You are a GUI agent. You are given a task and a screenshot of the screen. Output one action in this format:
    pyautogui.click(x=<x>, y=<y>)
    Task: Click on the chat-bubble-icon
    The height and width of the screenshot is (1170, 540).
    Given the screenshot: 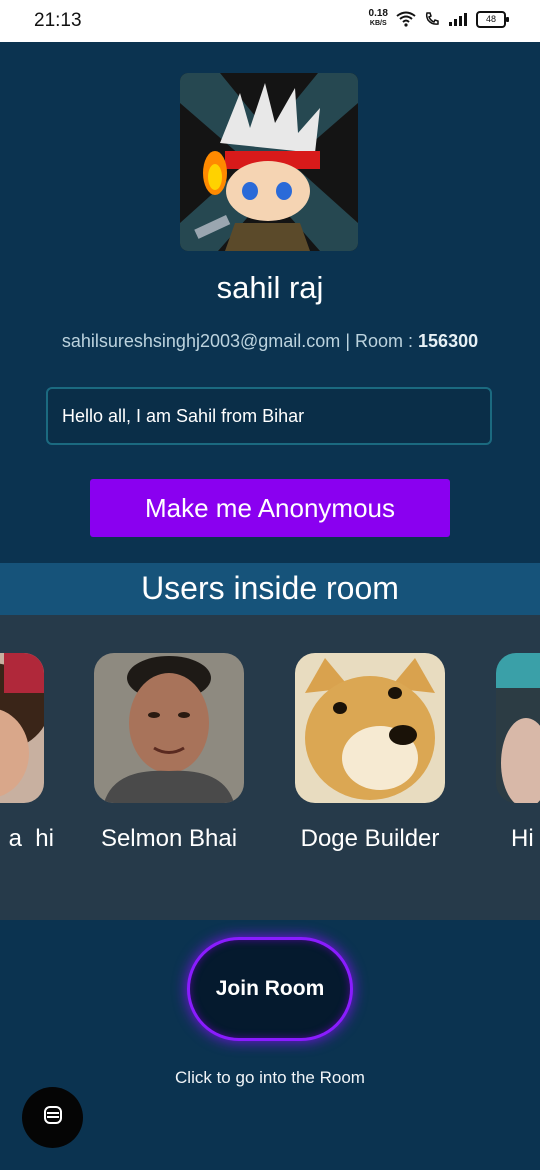 What is the action you would take?
    pyautogui.click(x=52, y=1114)
    